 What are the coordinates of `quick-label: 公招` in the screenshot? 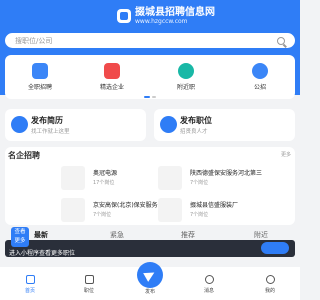 It's located at (259, 87).